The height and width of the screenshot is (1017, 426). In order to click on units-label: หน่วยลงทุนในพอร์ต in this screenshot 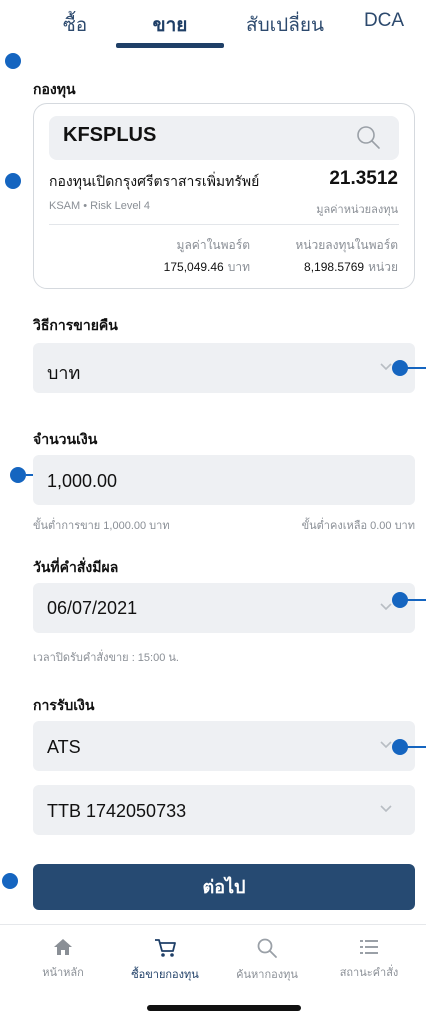, I will do `click(346, 245)`.